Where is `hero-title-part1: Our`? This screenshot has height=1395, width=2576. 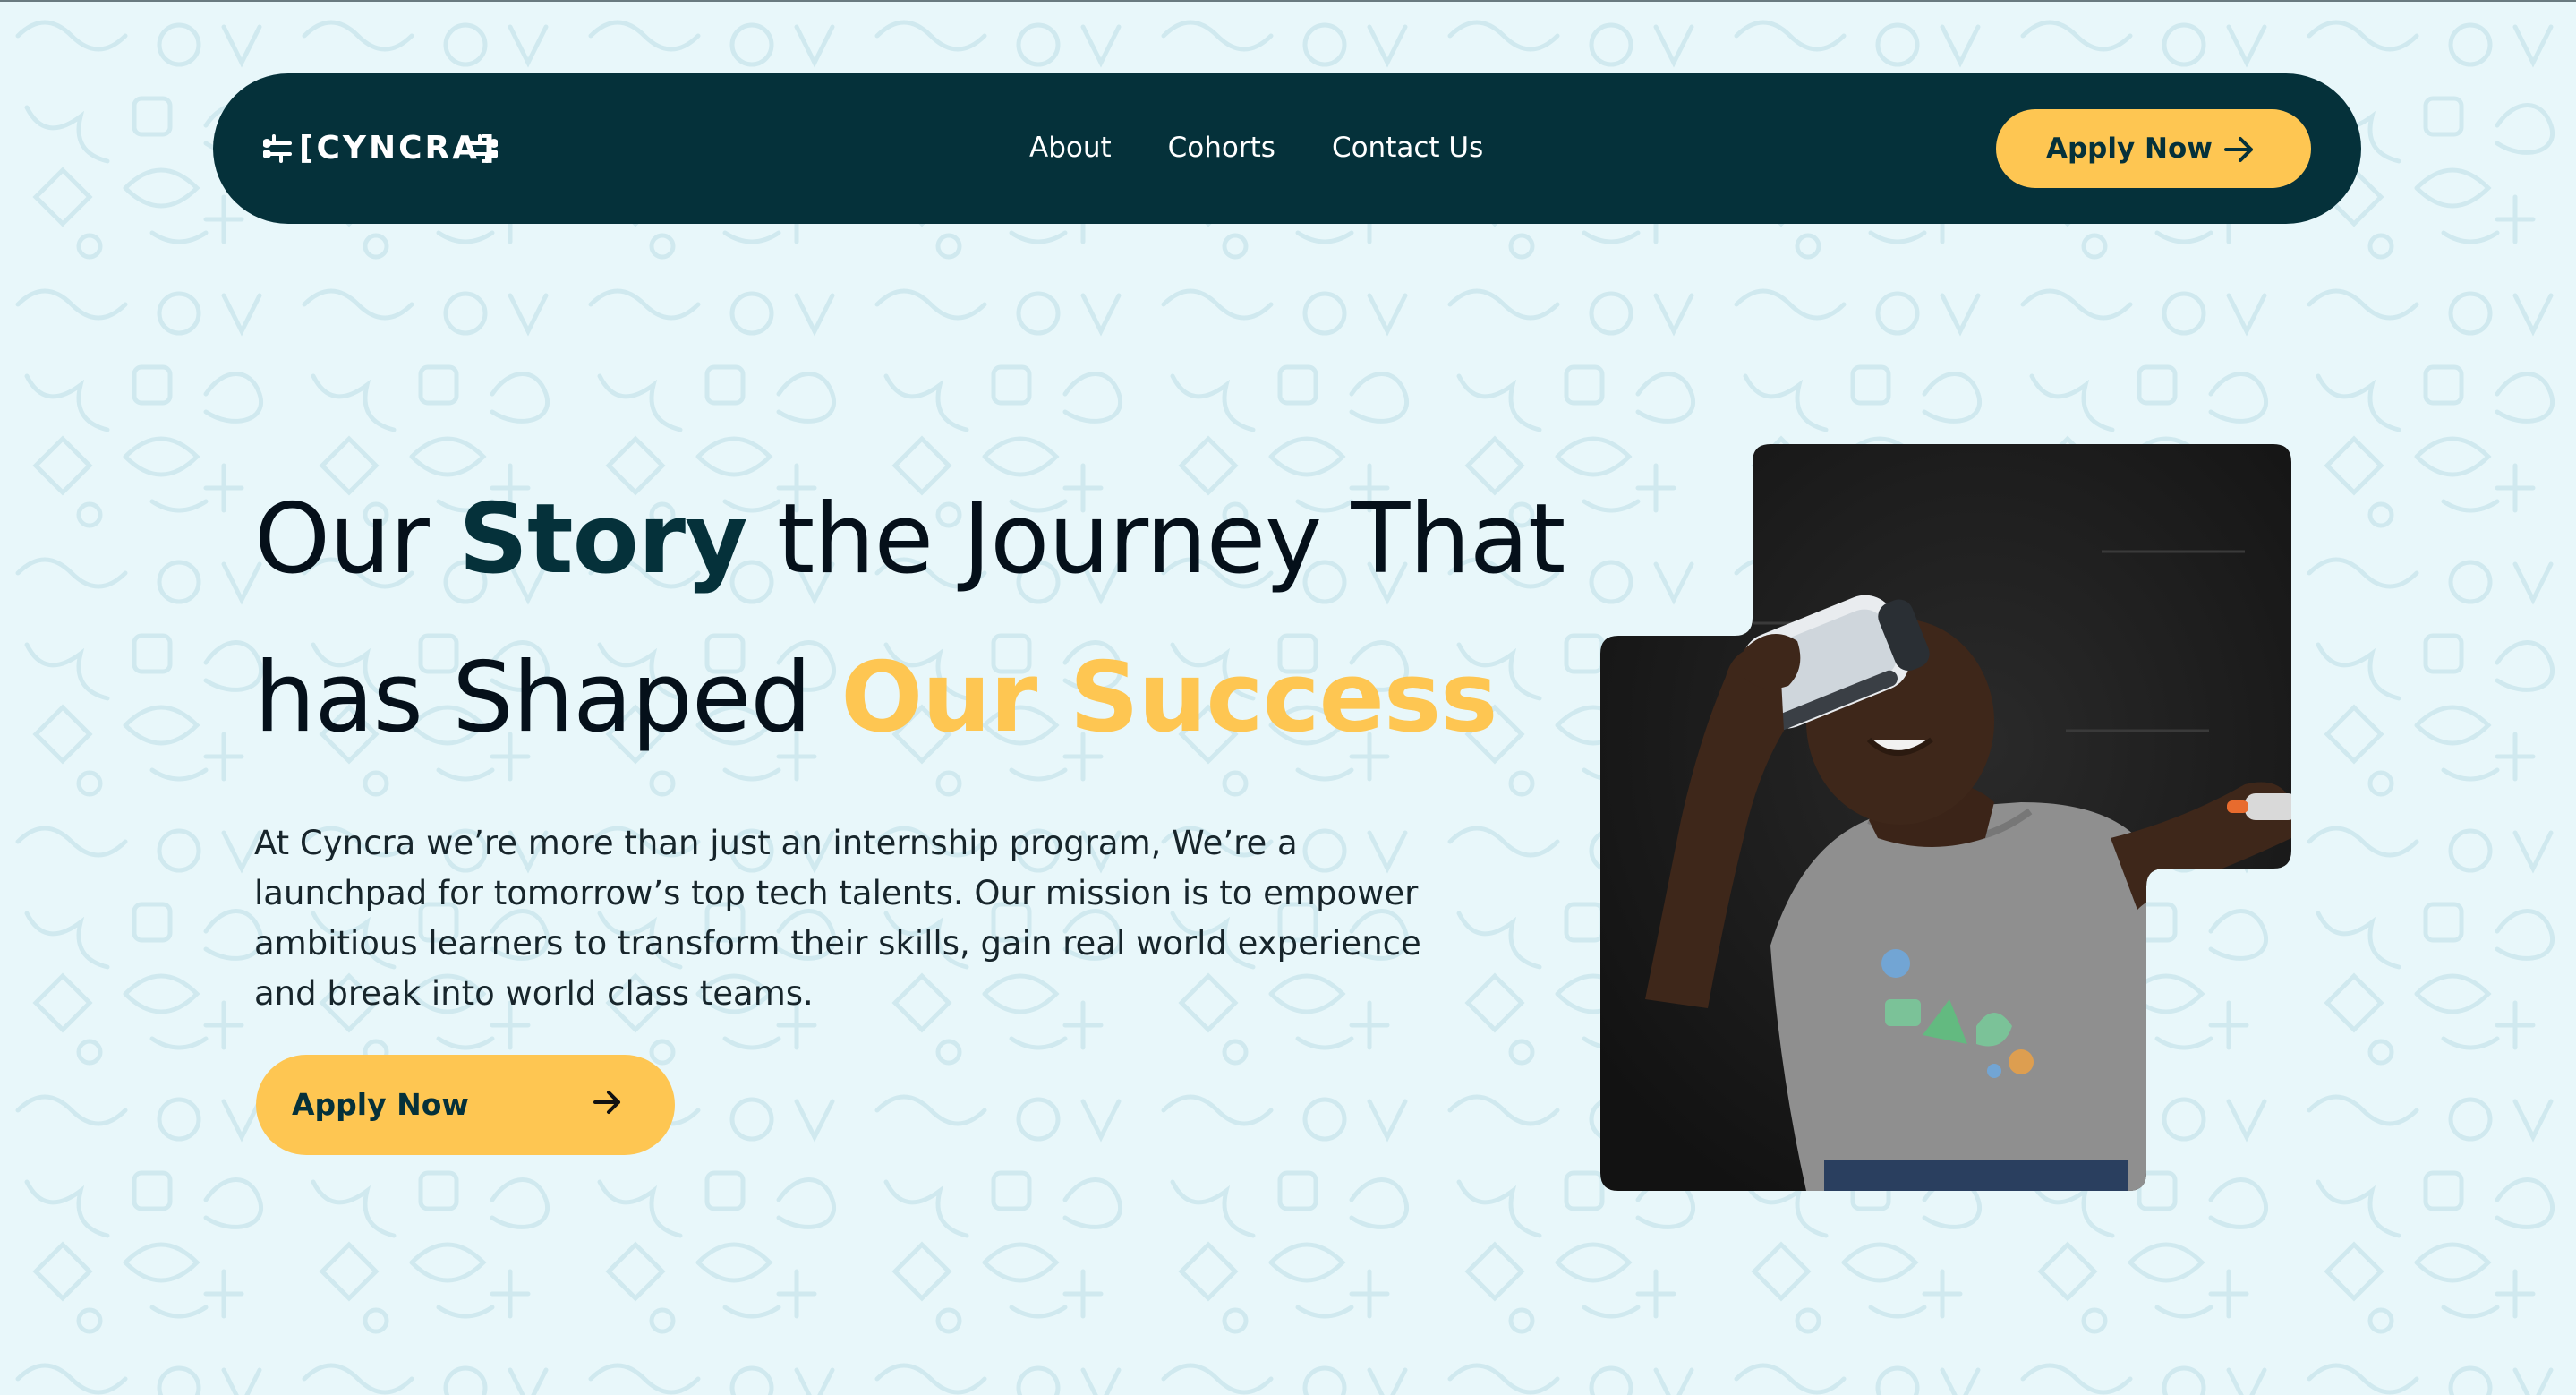
hero-title-part1: Our is located at coordinates (356, 539).